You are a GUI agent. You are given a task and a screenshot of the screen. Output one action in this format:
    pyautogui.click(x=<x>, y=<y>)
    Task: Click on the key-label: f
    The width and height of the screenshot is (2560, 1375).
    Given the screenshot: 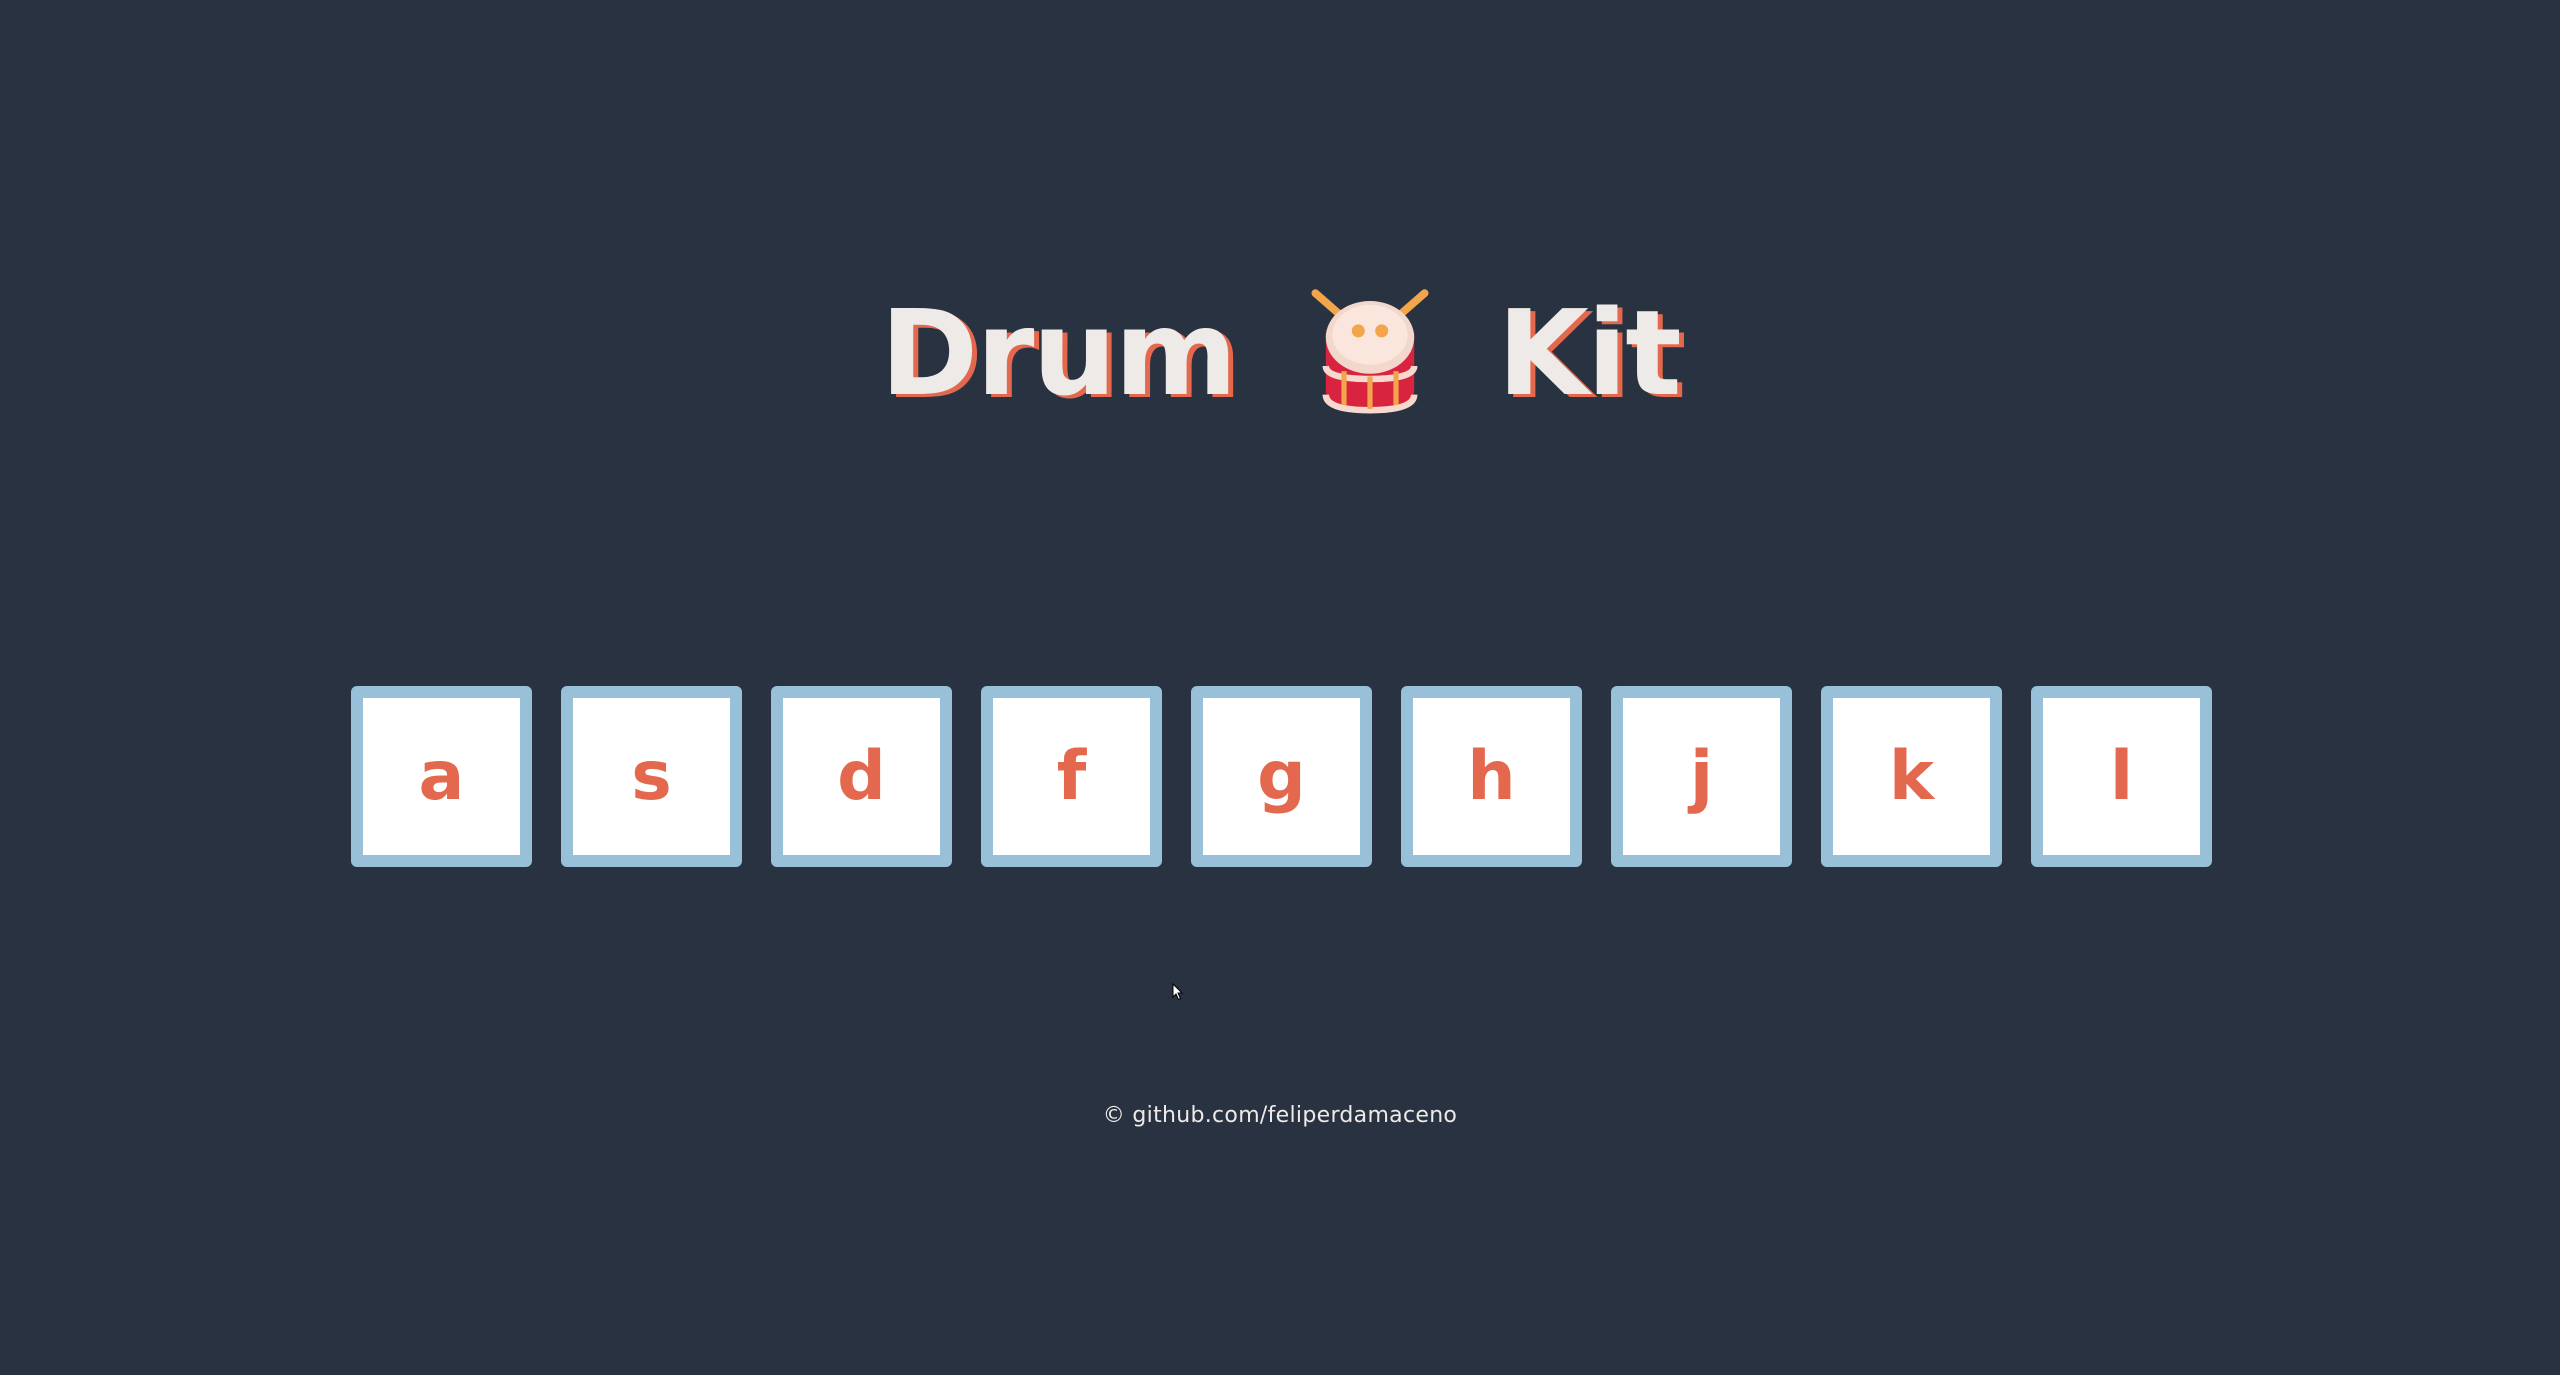 What is the action you would take?
    pyautogui.click(x=1071, y=776)
    